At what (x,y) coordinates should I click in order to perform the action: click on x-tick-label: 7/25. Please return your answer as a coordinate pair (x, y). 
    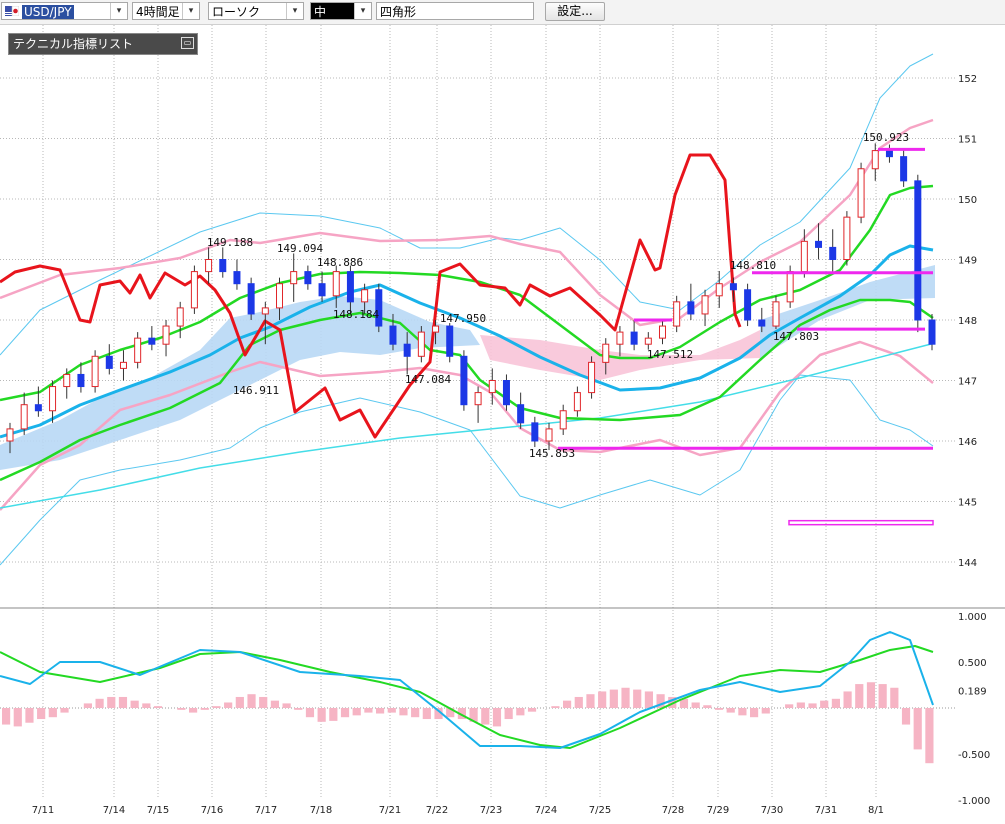
    Looking at the image, I should click on (600, 810).